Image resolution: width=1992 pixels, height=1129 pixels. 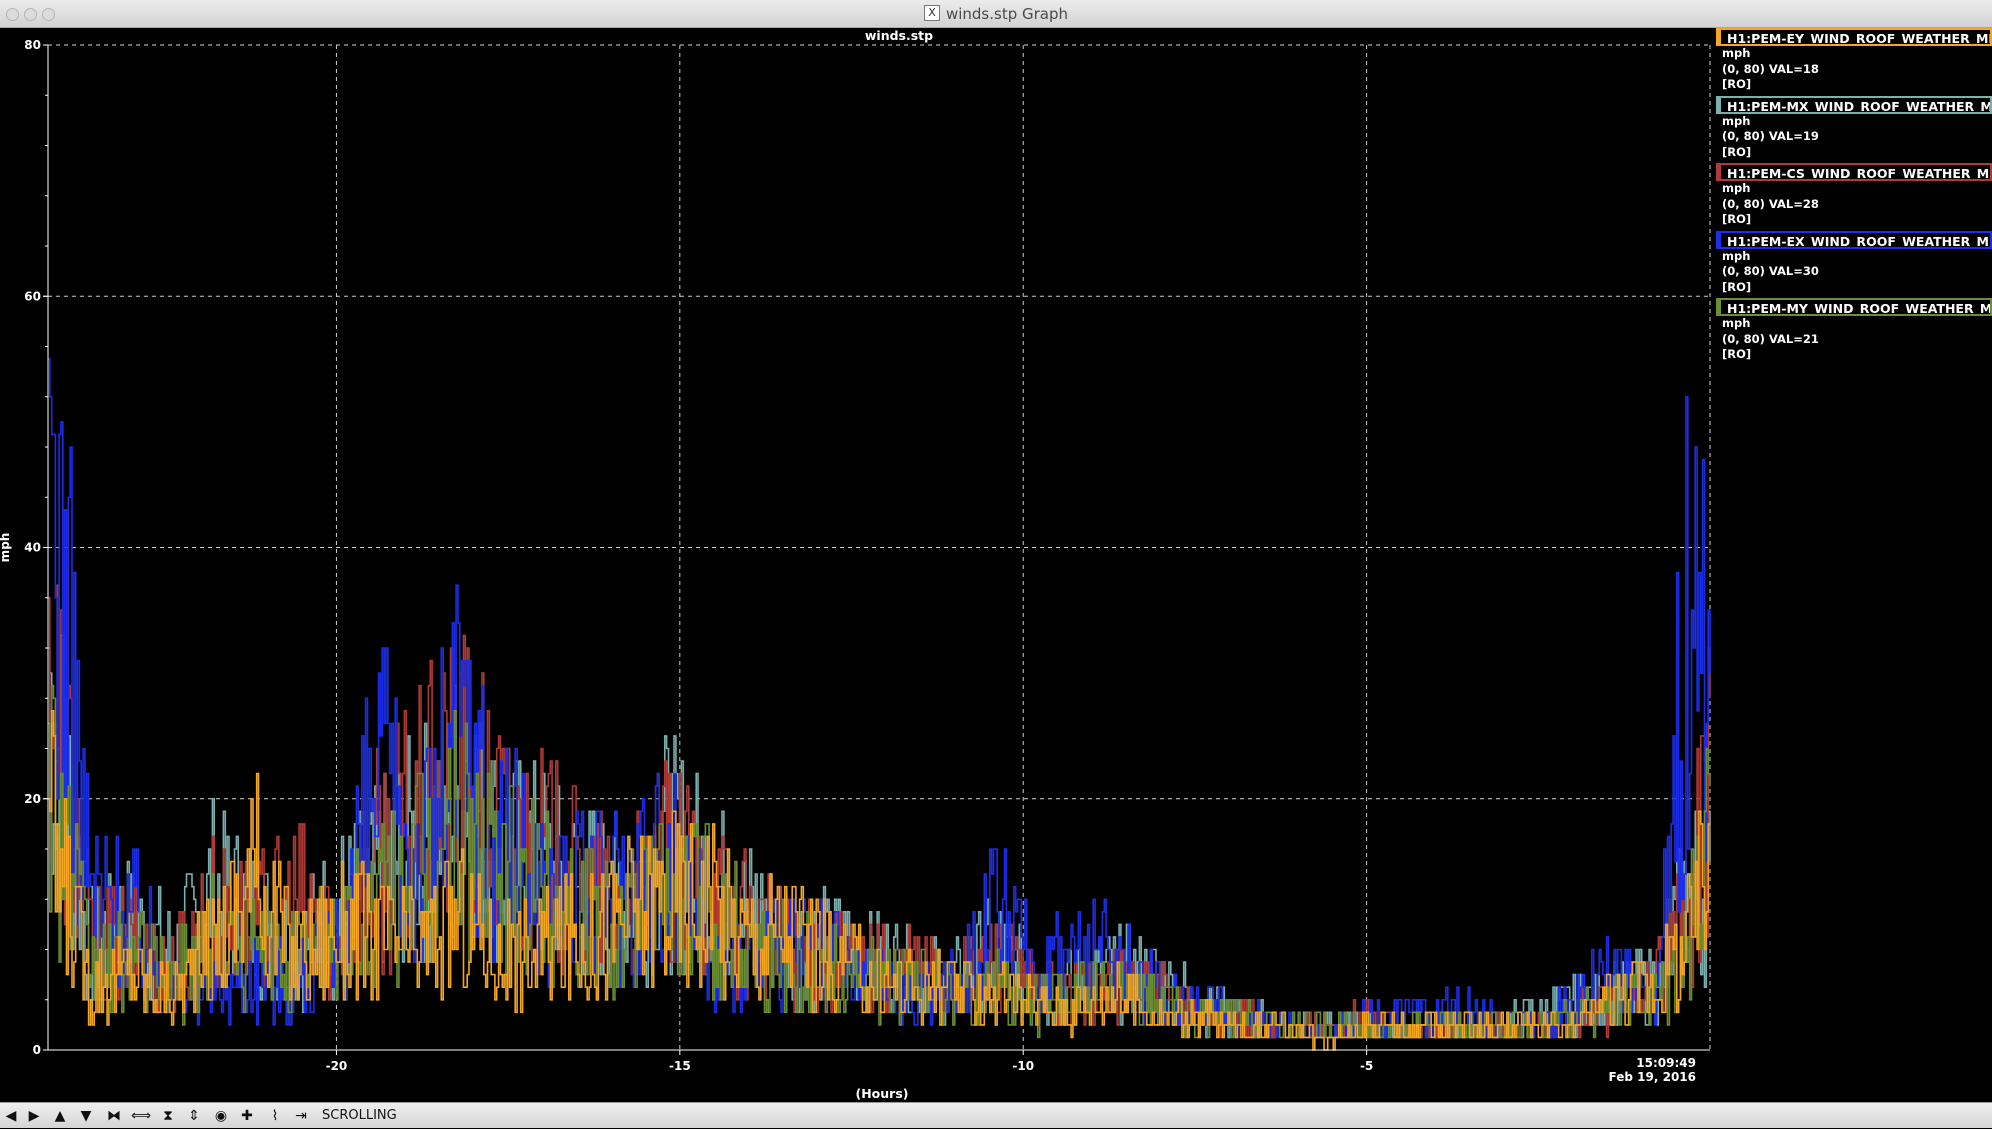 I want to click on autoscale-icon: ⌇, so click(x=275, y=1116).